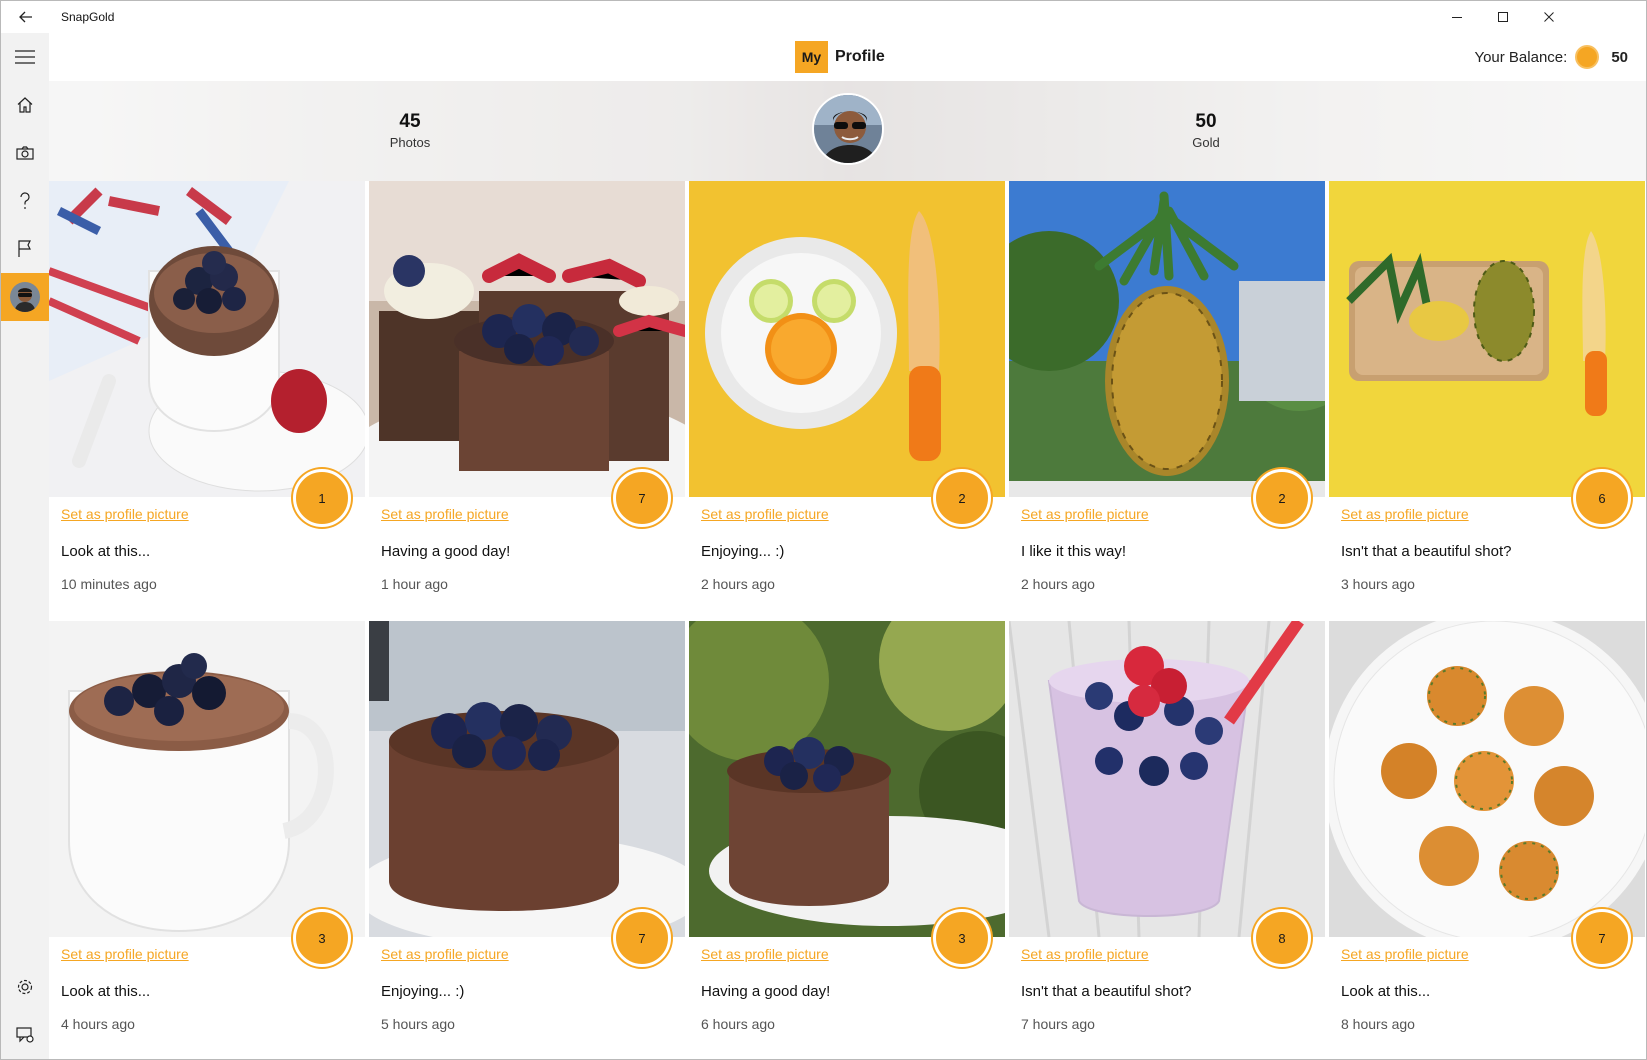  Describe the element at coordinates (823, 17) in the screenshot. I see `title-bar: SnapGold` at that location.